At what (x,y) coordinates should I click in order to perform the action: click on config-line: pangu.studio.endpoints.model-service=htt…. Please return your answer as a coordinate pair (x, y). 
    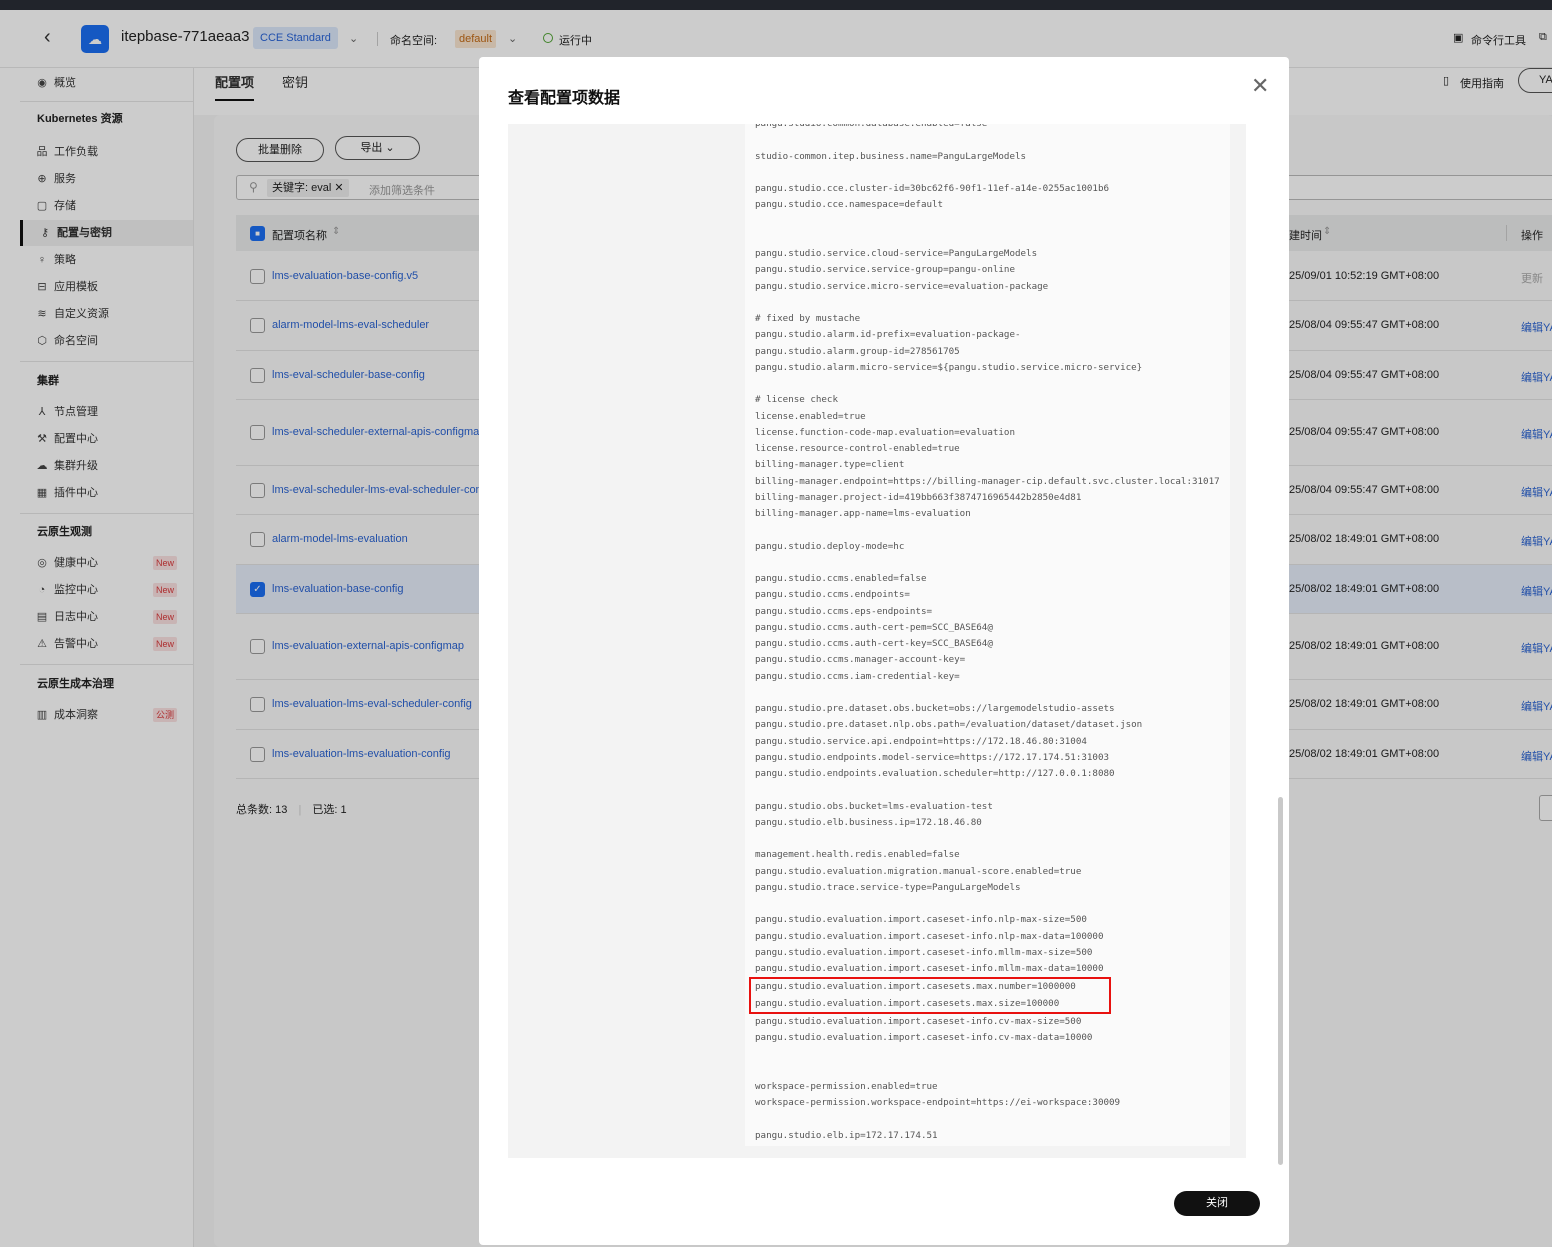
    Looking at the image, I should click on (932, 757).